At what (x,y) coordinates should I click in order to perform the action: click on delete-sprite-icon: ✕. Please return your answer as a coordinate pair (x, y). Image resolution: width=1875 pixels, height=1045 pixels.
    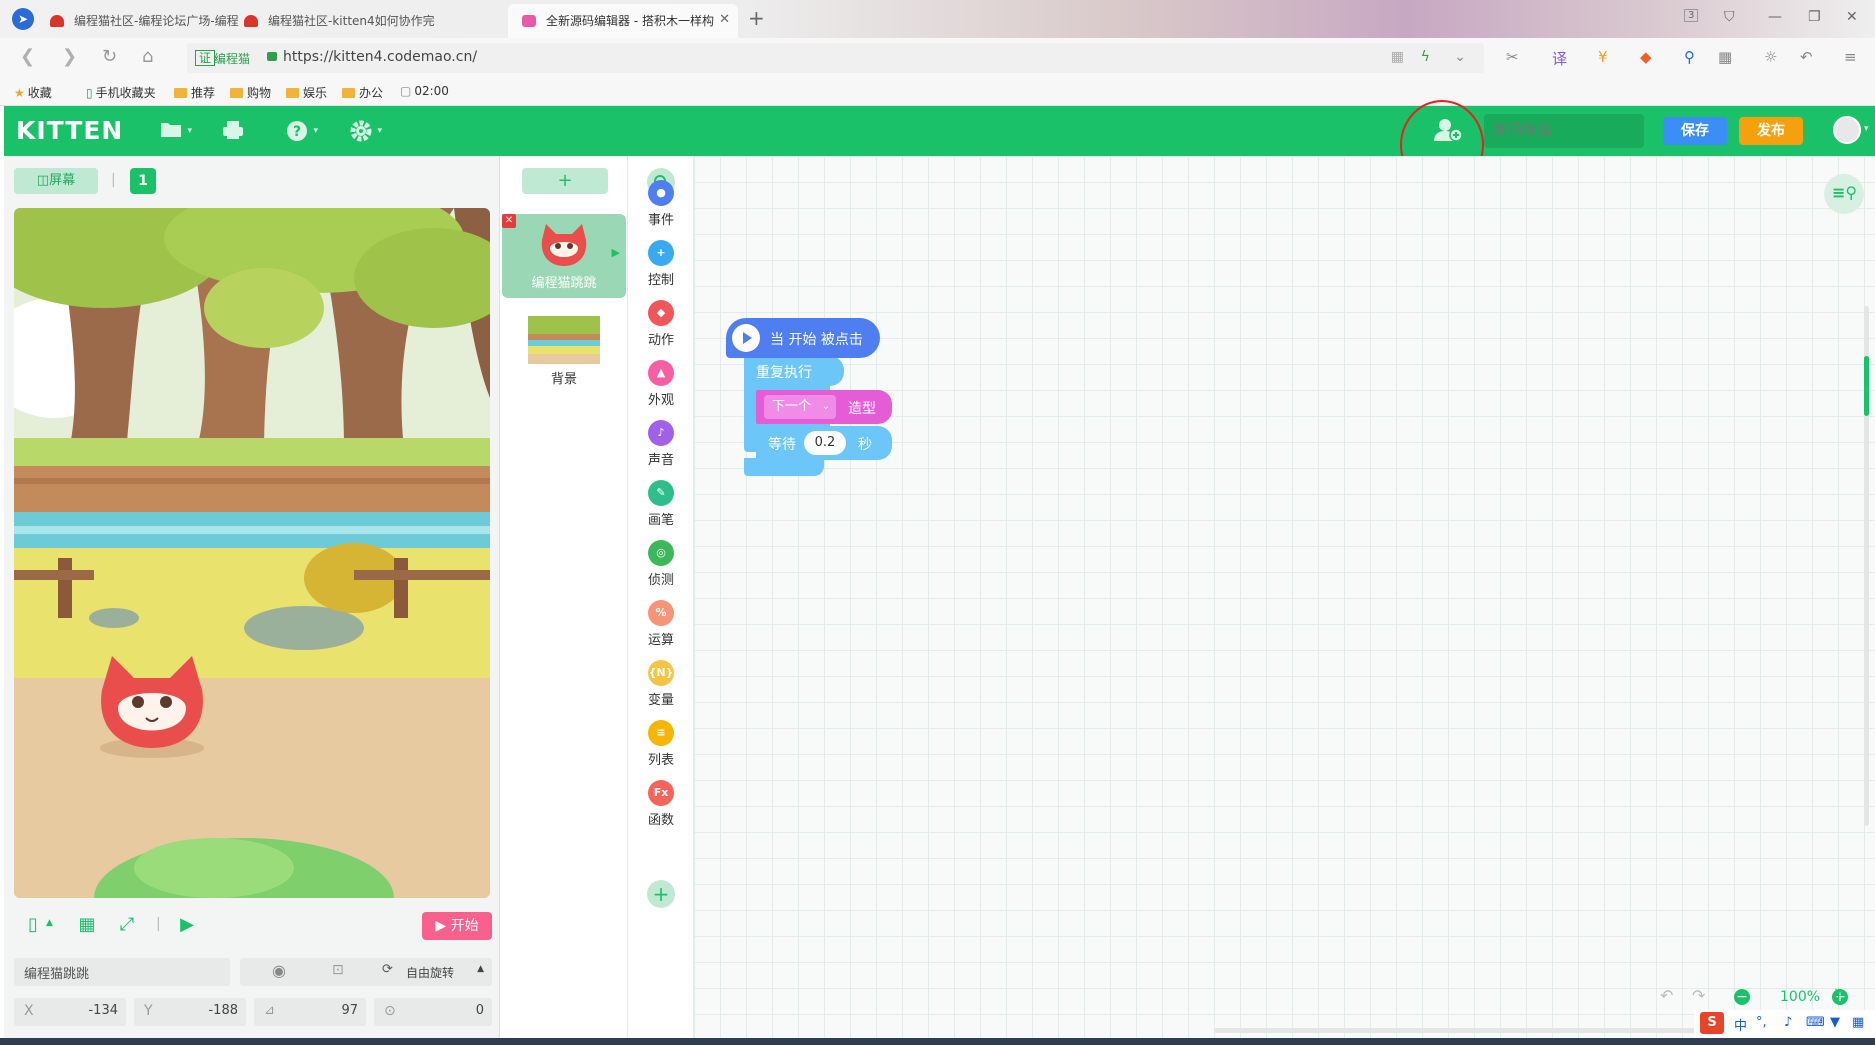
    Looking at the image, I should click on (509, 221).